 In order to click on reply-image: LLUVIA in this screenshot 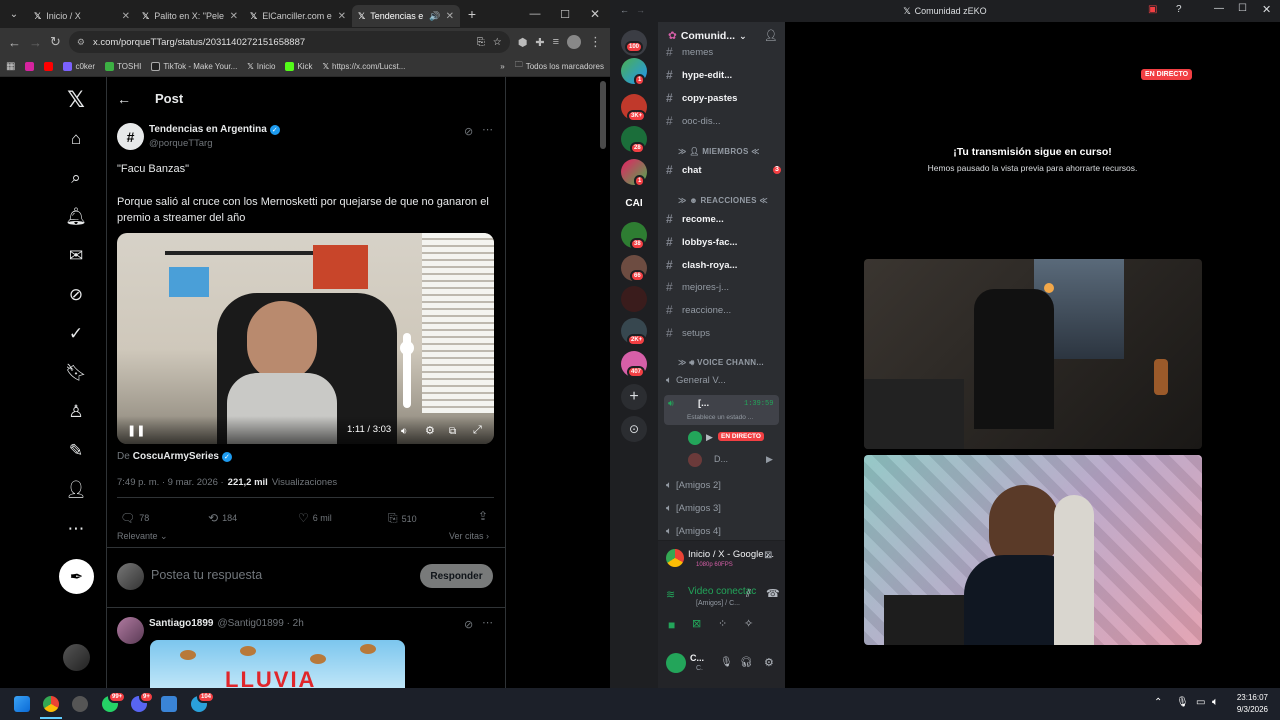, I will do `click(277, 664)`.